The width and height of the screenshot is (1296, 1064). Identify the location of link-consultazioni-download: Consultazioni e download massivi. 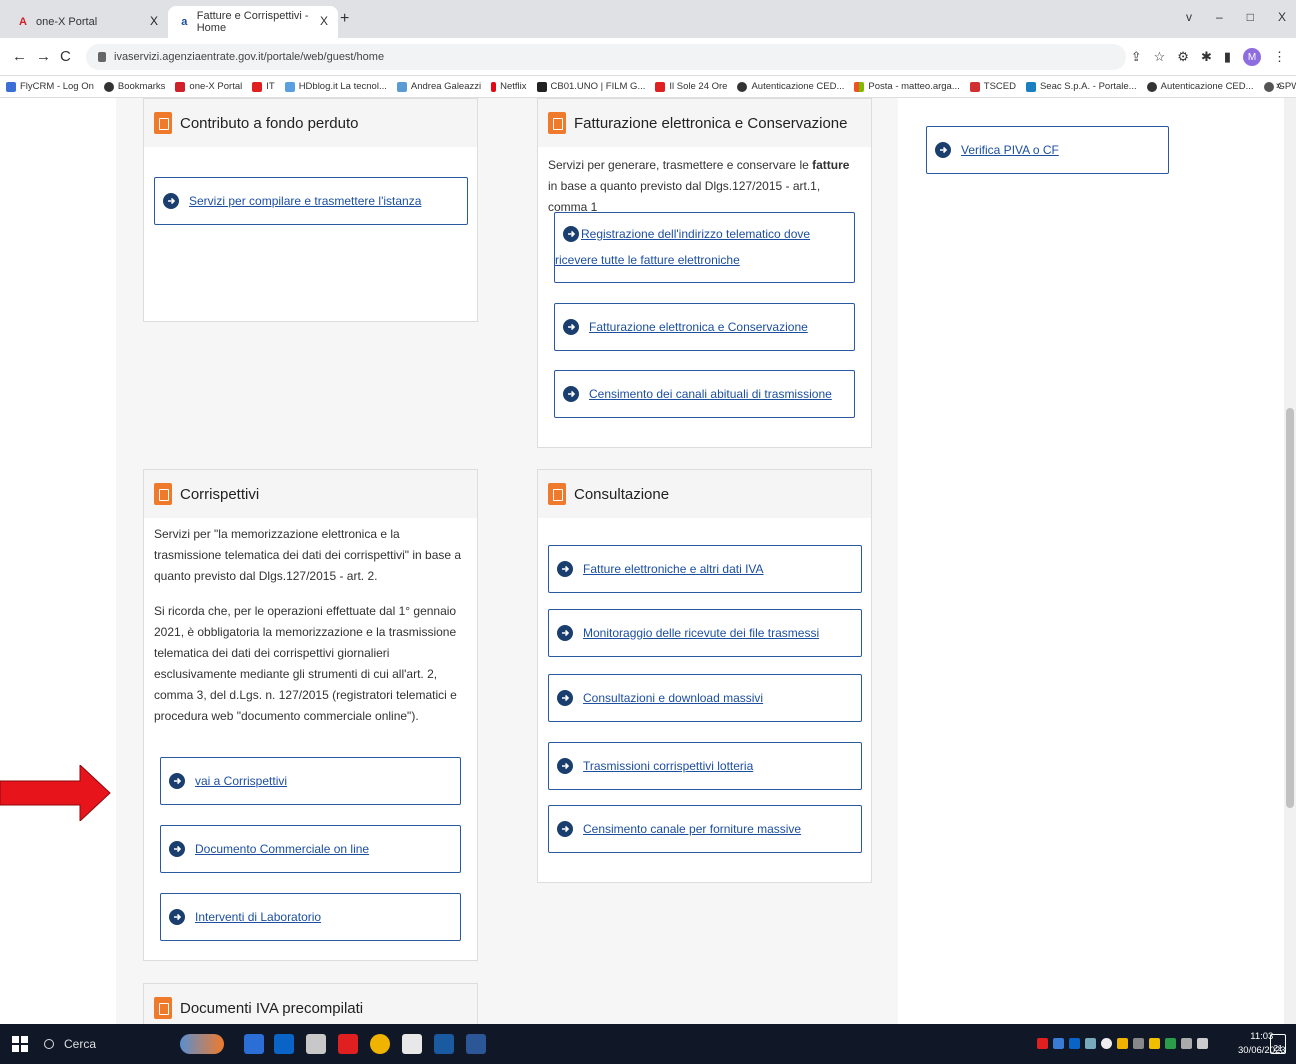
(705, 698).